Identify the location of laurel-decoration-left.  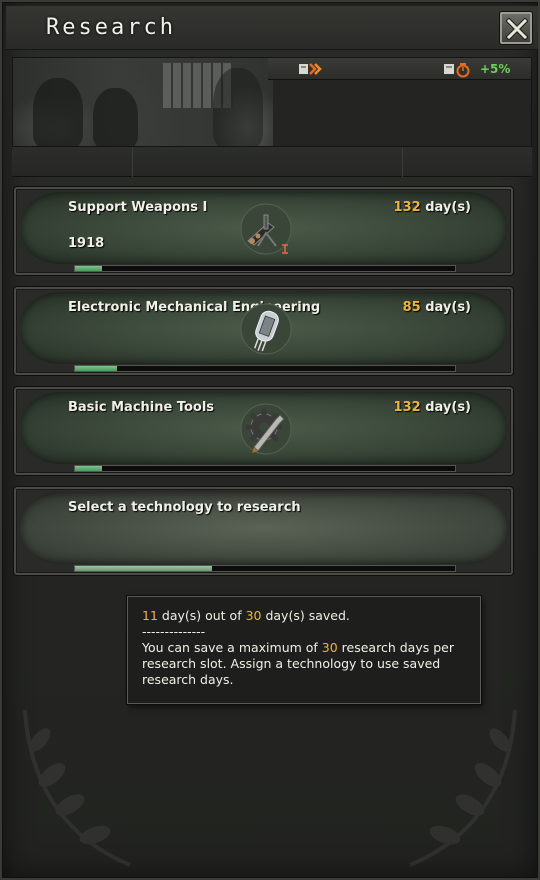
(77, 788).